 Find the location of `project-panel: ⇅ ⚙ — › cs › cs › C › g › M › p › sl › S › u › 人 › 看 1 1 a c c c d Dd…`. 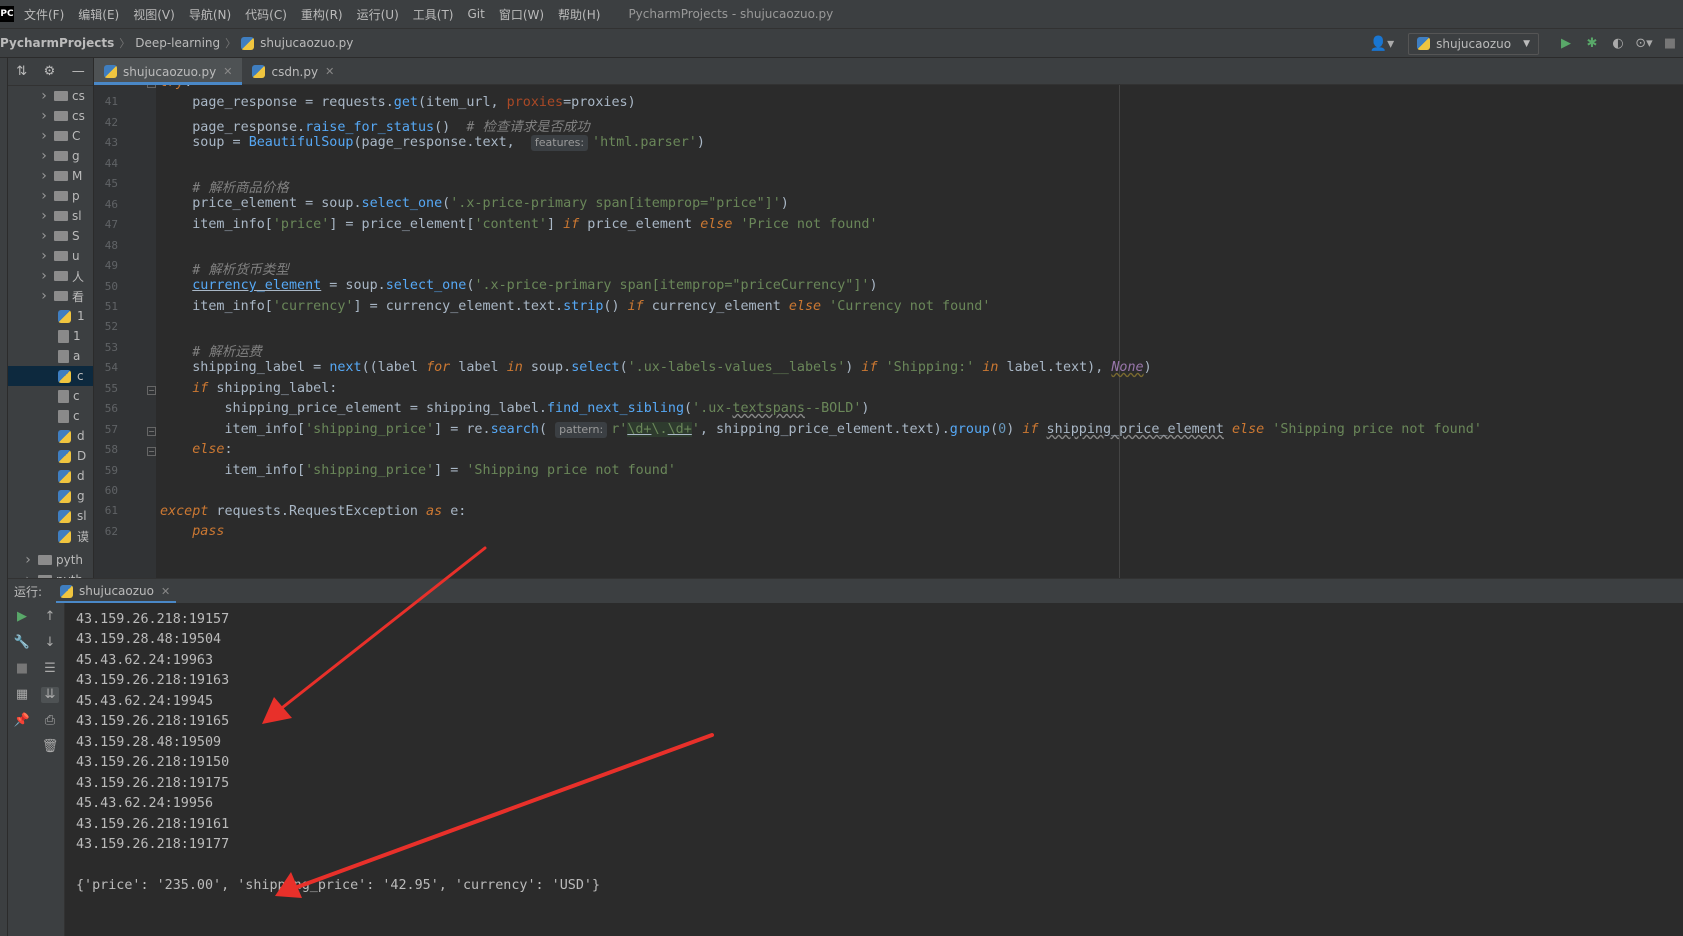

project-panel: ⇅ ⚙ — › cs › cs › C › g › M › p › sl › S › u › 人 › 看 1 1 a c c c d Dd… is located at coordinates (51, 318).